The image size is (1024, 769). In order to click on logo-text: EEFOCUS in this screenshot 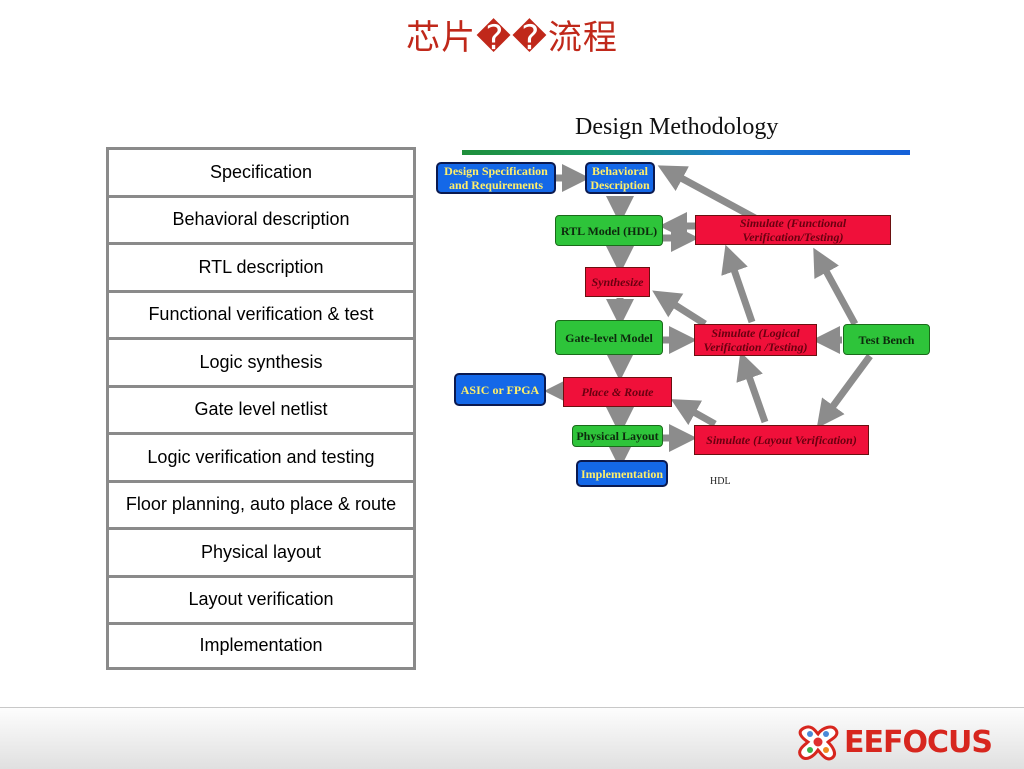, I will do `click(918, 742)`.